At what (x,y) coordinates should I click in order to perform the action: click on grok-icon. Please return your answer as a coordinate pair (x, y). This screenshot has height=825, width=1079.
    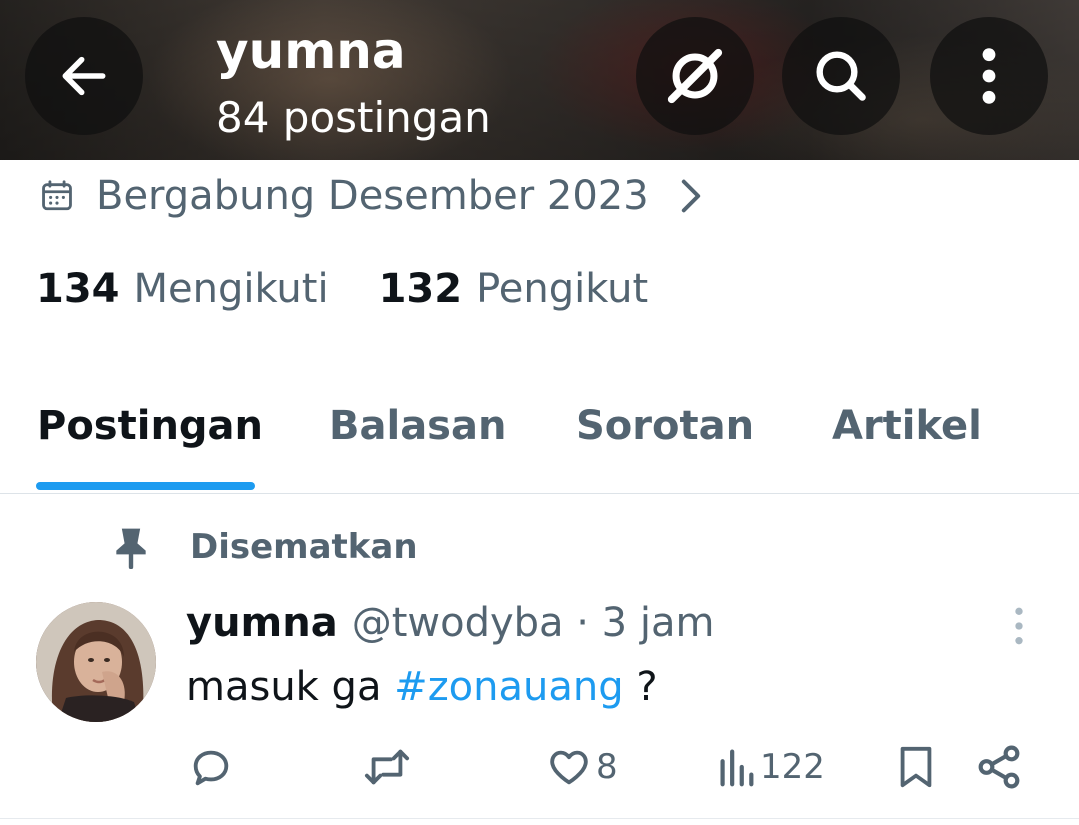
    Looking at the image, I should click on (695, 76).